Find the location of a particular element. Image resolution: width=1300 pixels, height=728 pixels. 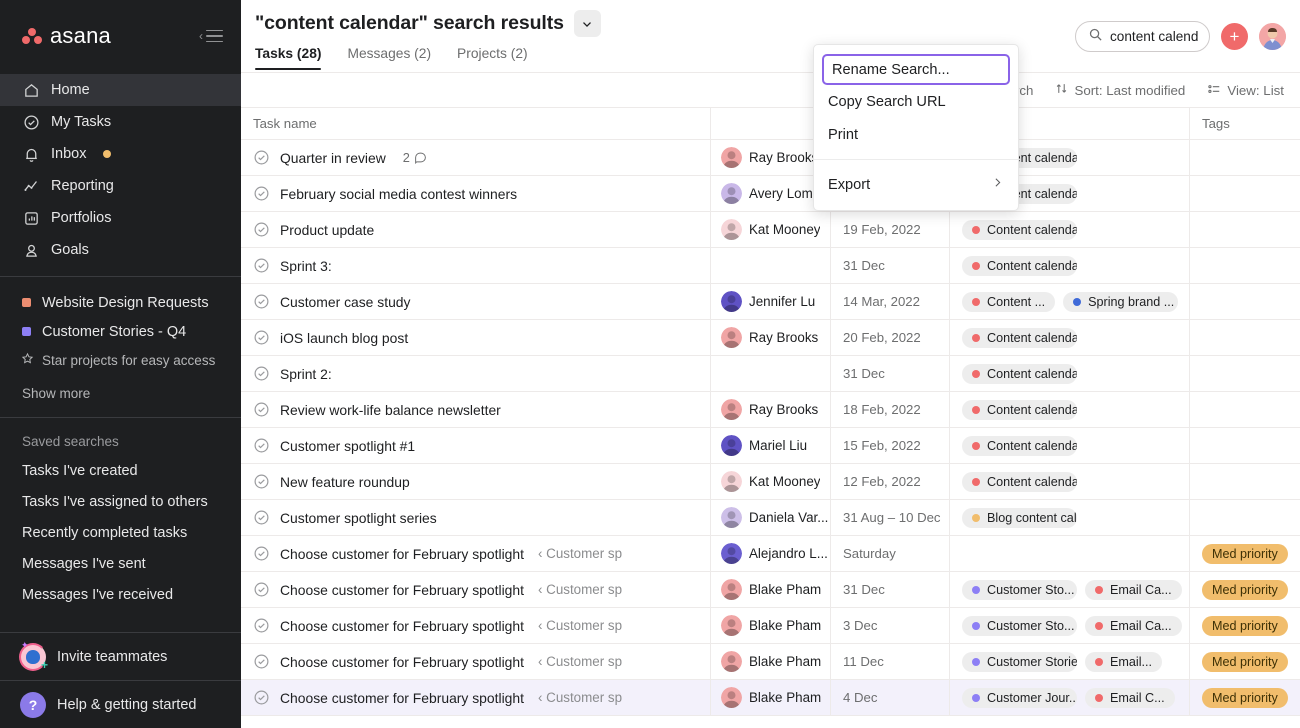

saved-search-tasks-assigned: Tasks I've assigned to others is located at coordinates (120, 501).